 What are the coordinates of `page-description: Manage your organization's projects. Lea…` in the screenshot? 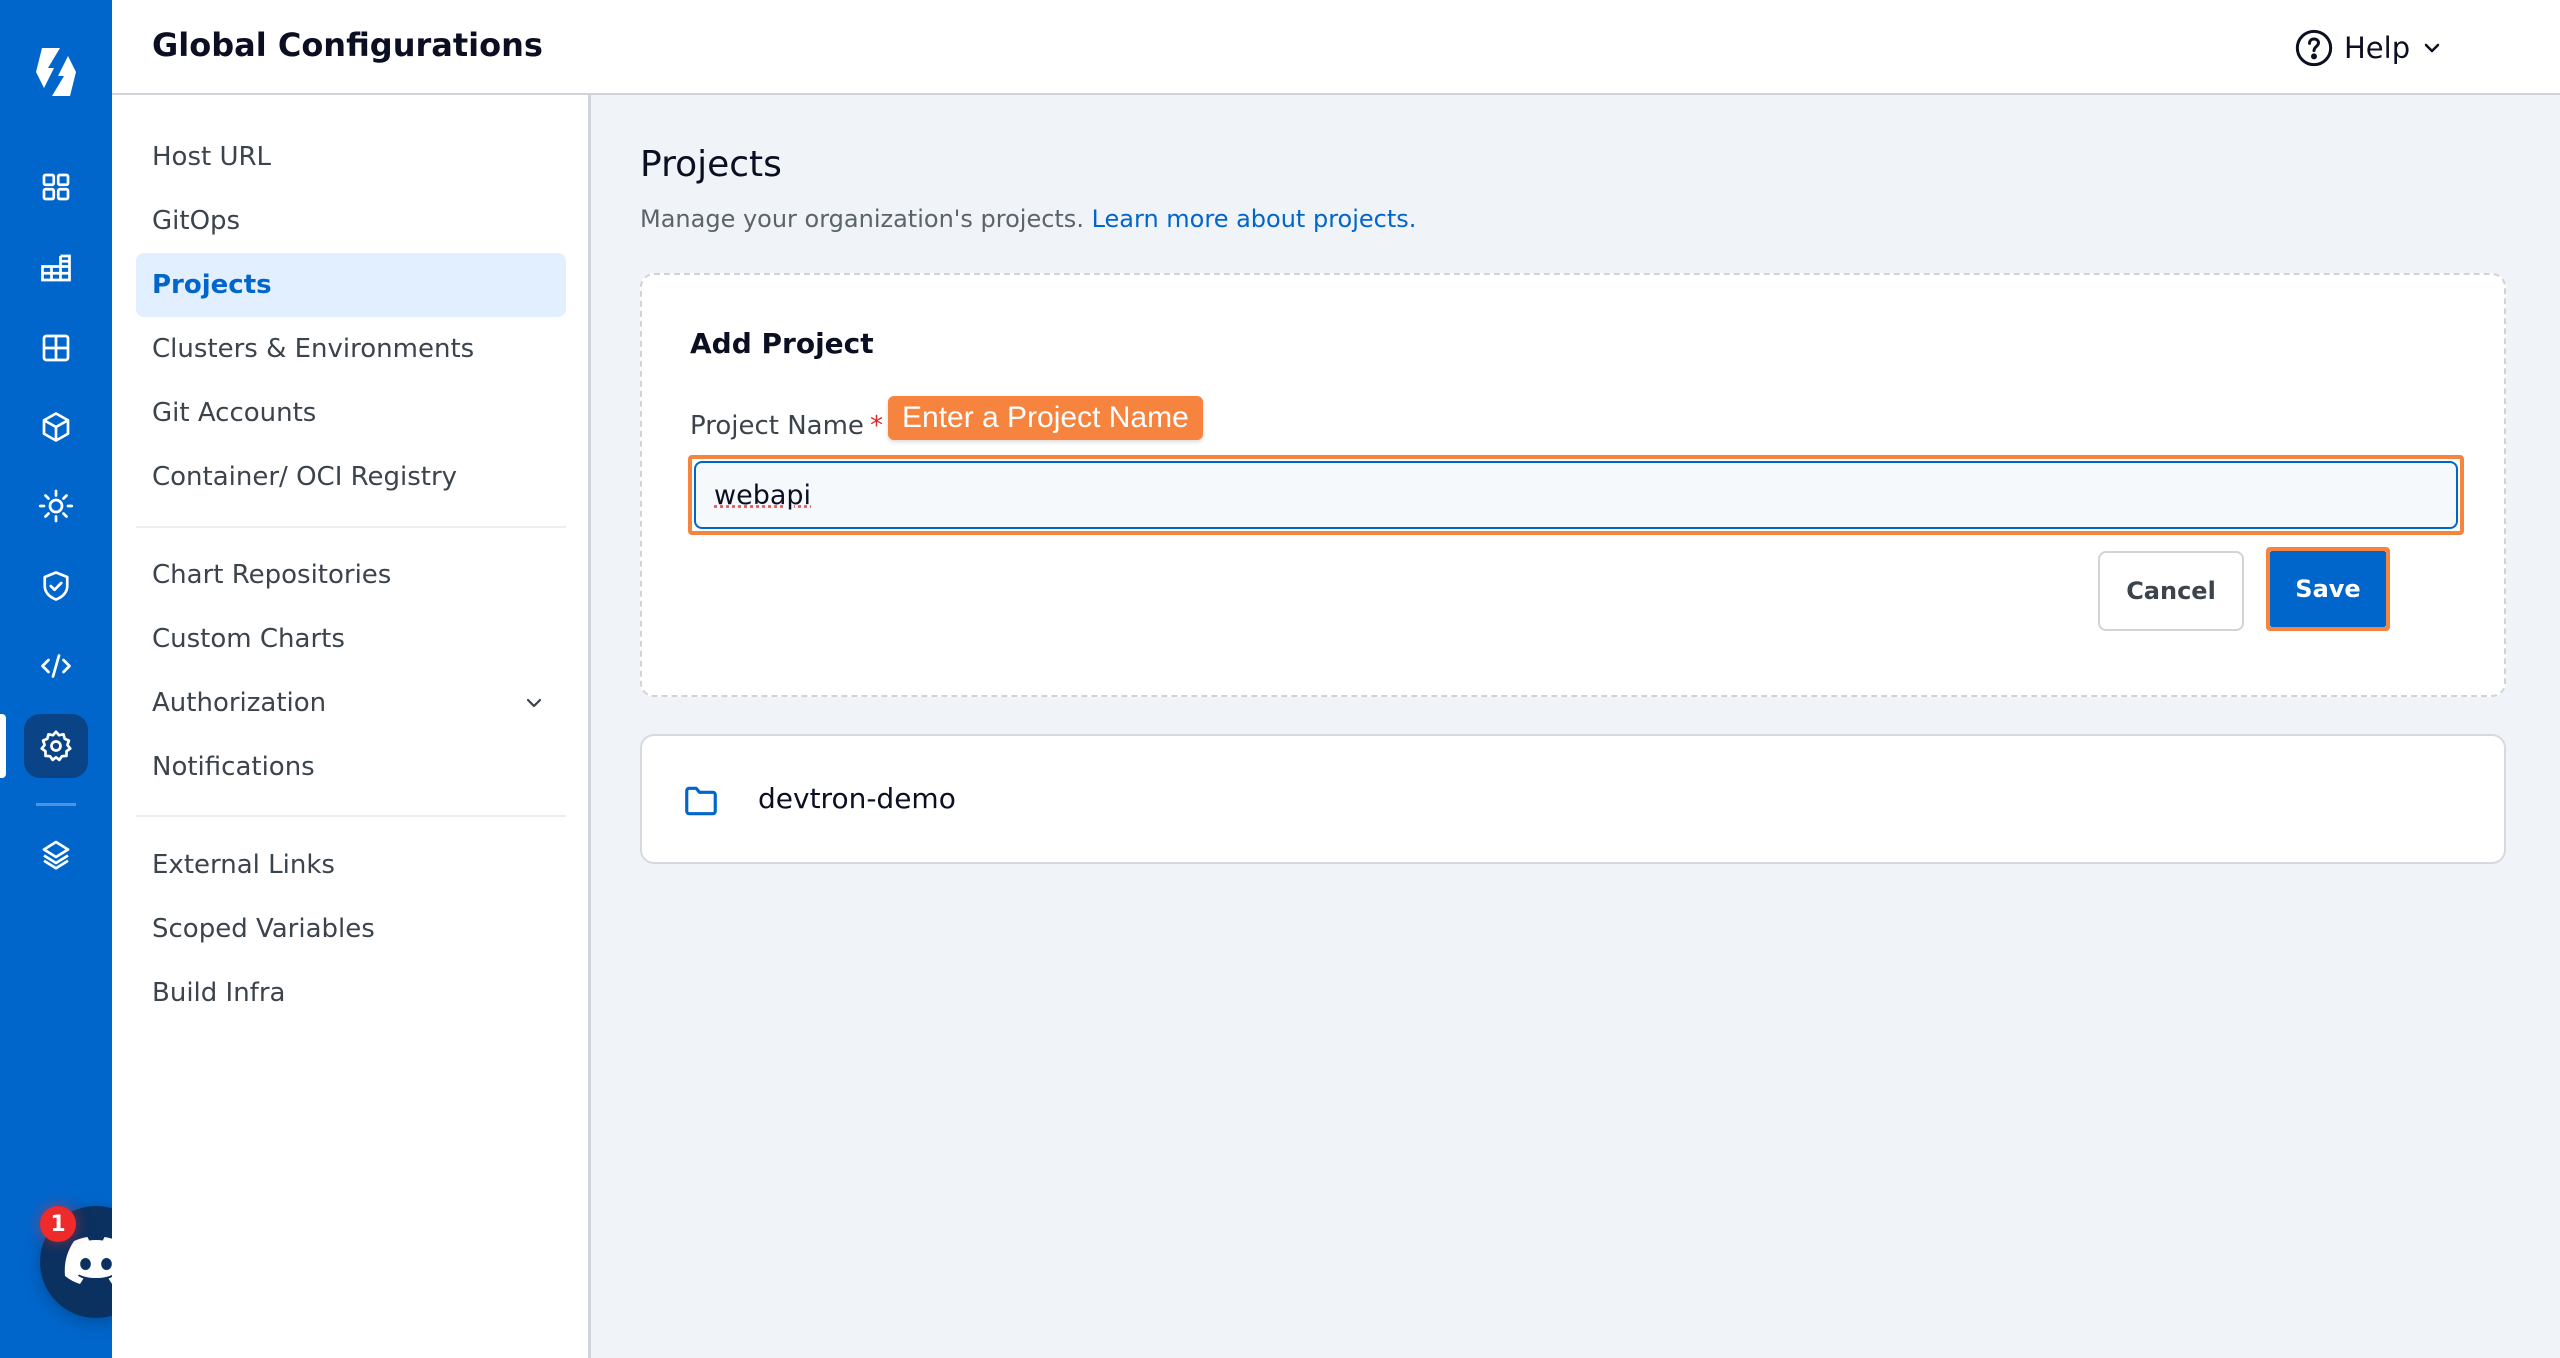 It's located at (1028, 219).